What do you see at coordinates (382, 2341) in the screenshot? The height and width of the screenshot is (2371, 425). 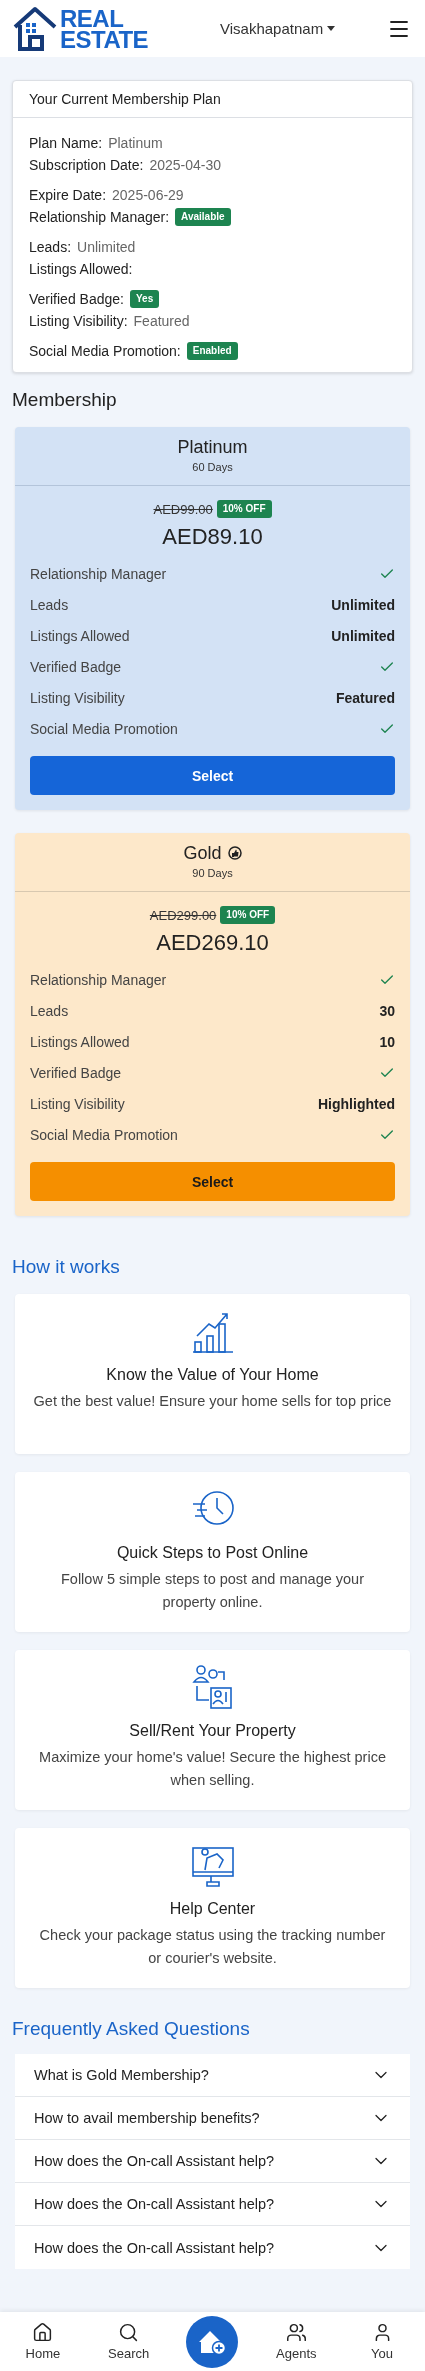 I see `nav-item: You` at bounding box center [382, 2341].